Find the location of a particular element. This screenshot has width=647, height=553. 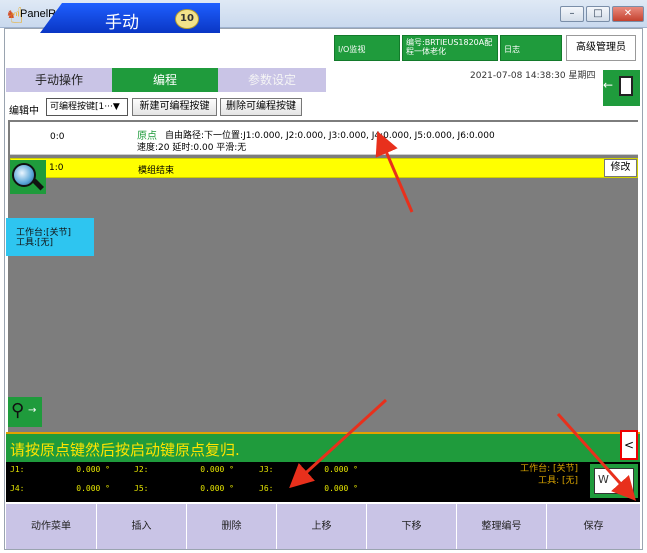

keypad-icon is located at coordinates (626, 86).